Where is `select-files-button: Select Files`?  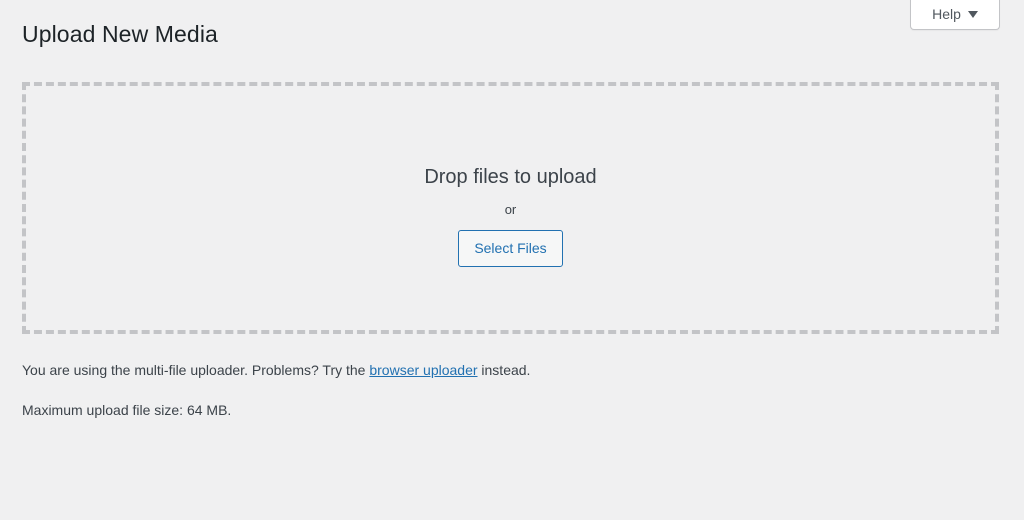
select-files-button: Select Files is located at coordinates (510, 248).